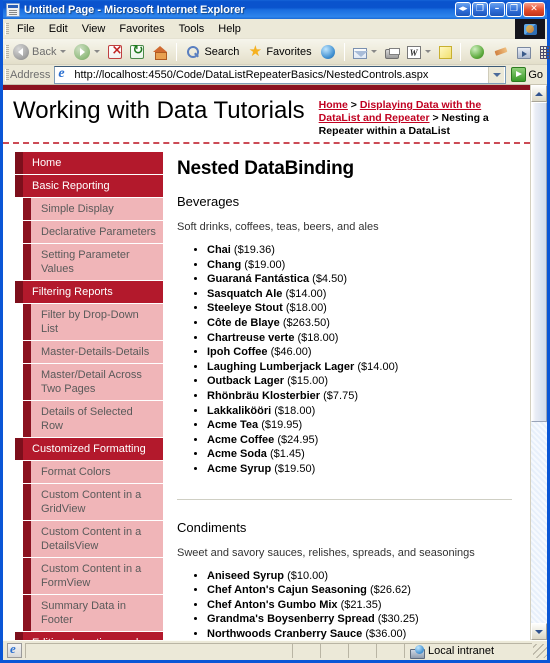 The image size is (550, 663). I want to click on edit-dropdown-icon, so click(427, 51).